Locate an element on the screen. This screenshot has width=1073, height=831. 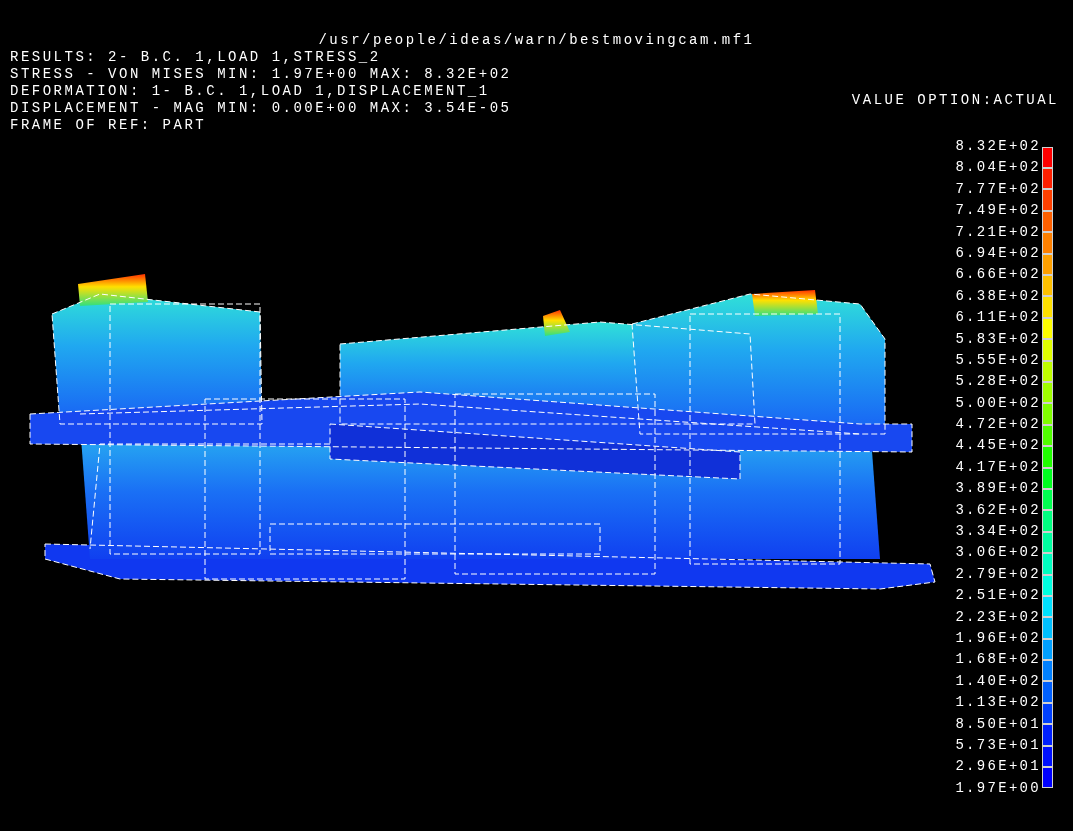
legend-value: 1.96E+02 is located at coordinates (998, 638).